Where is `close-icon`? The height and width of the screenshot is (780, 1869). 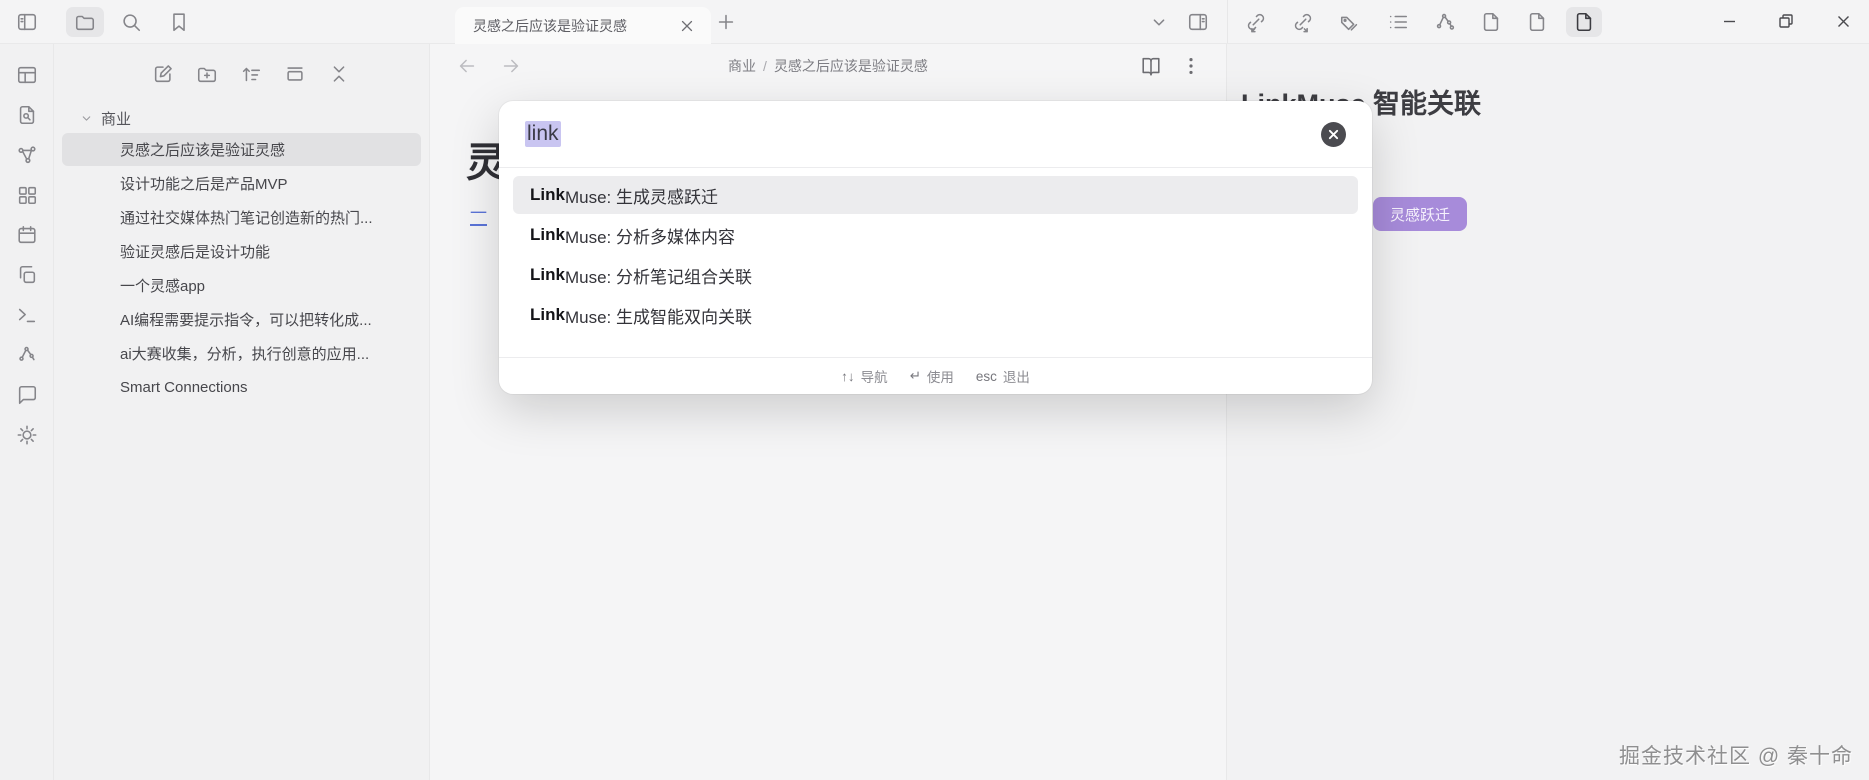 close-icon is located at coordinates (1843, 21).